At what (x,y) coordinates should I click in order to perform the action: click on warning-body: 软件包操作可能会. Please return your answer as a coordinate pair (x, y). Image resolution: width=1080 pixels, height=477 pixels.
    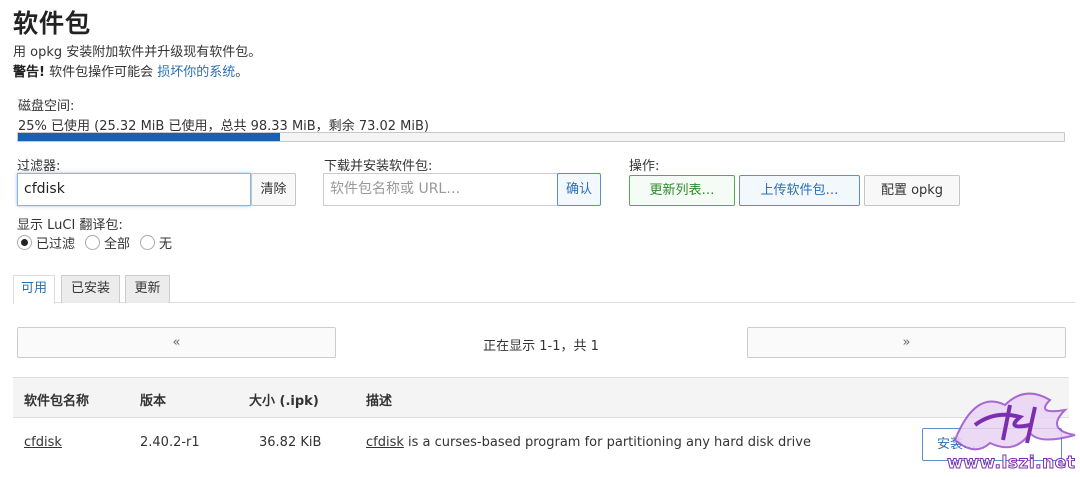
    Looking at the image, I should click on (101, 72).